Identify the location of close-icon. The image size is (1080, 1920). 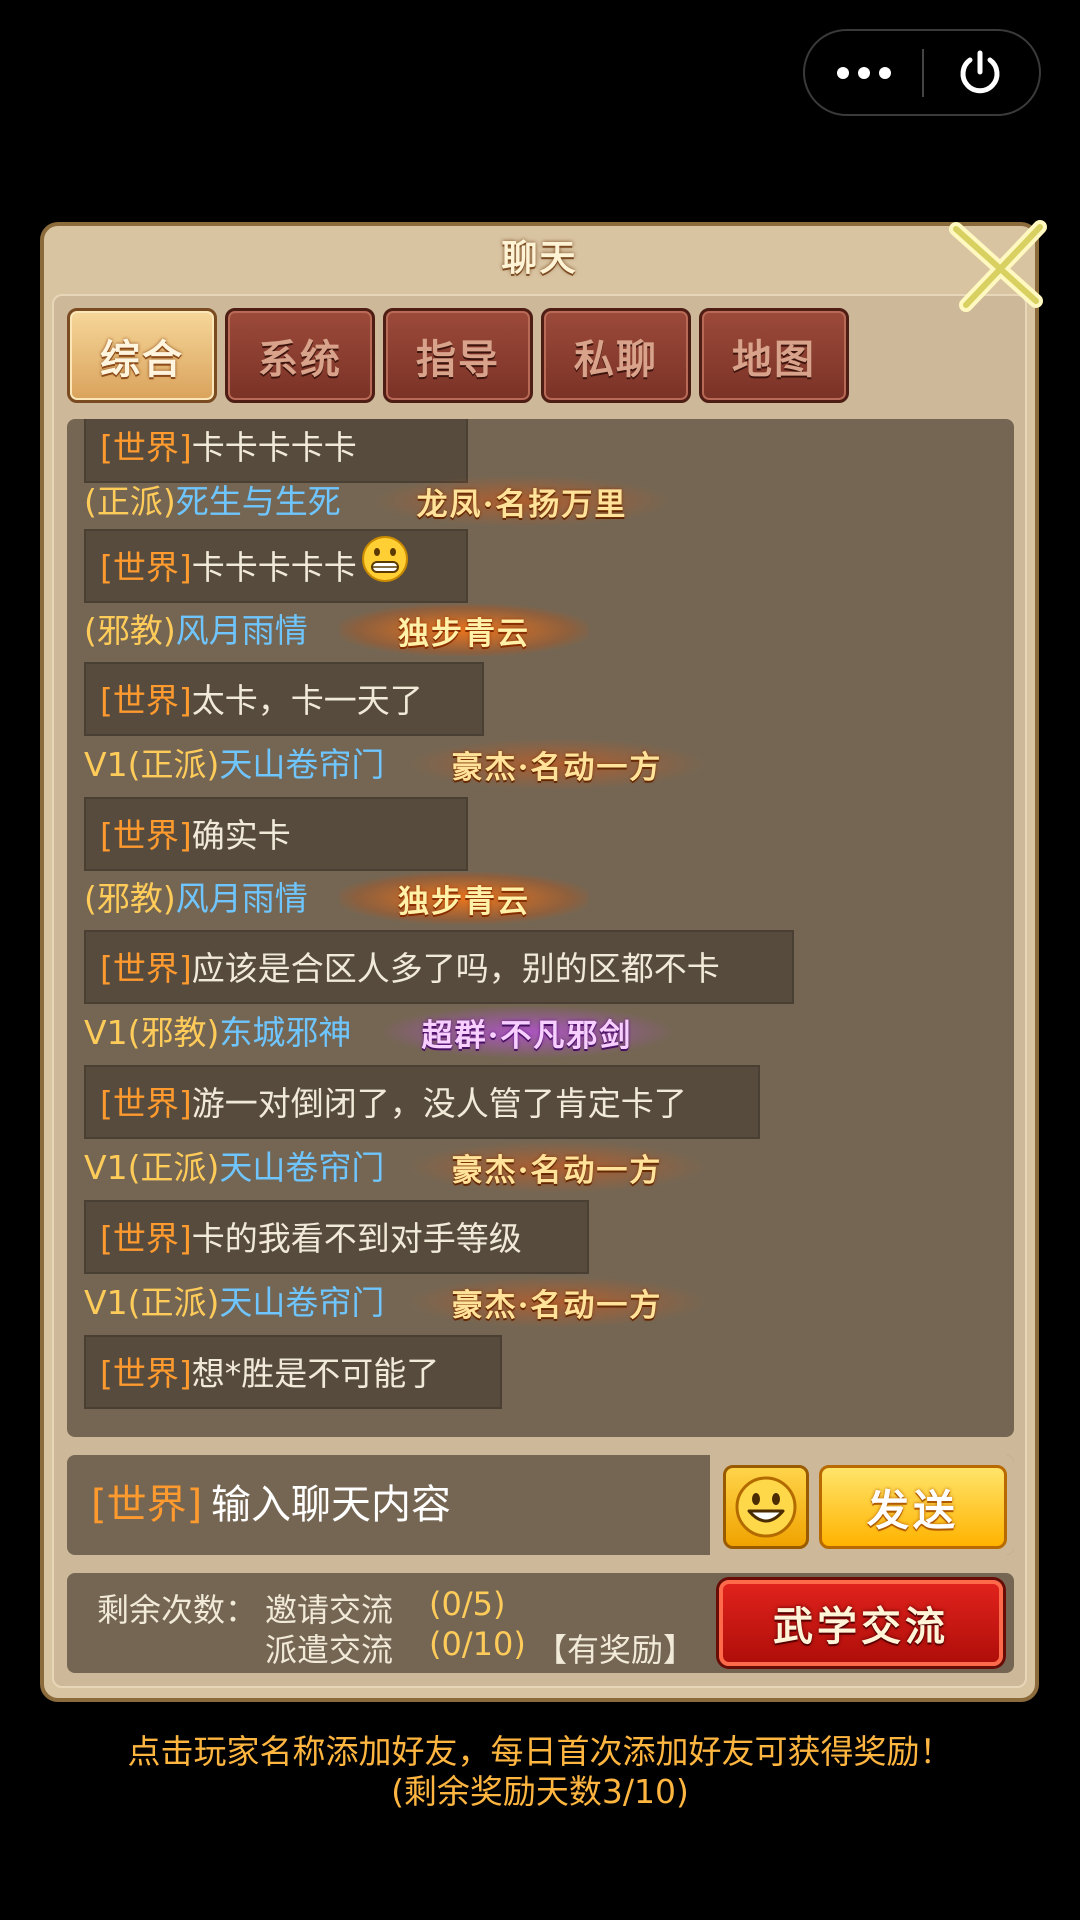
(999, 265).